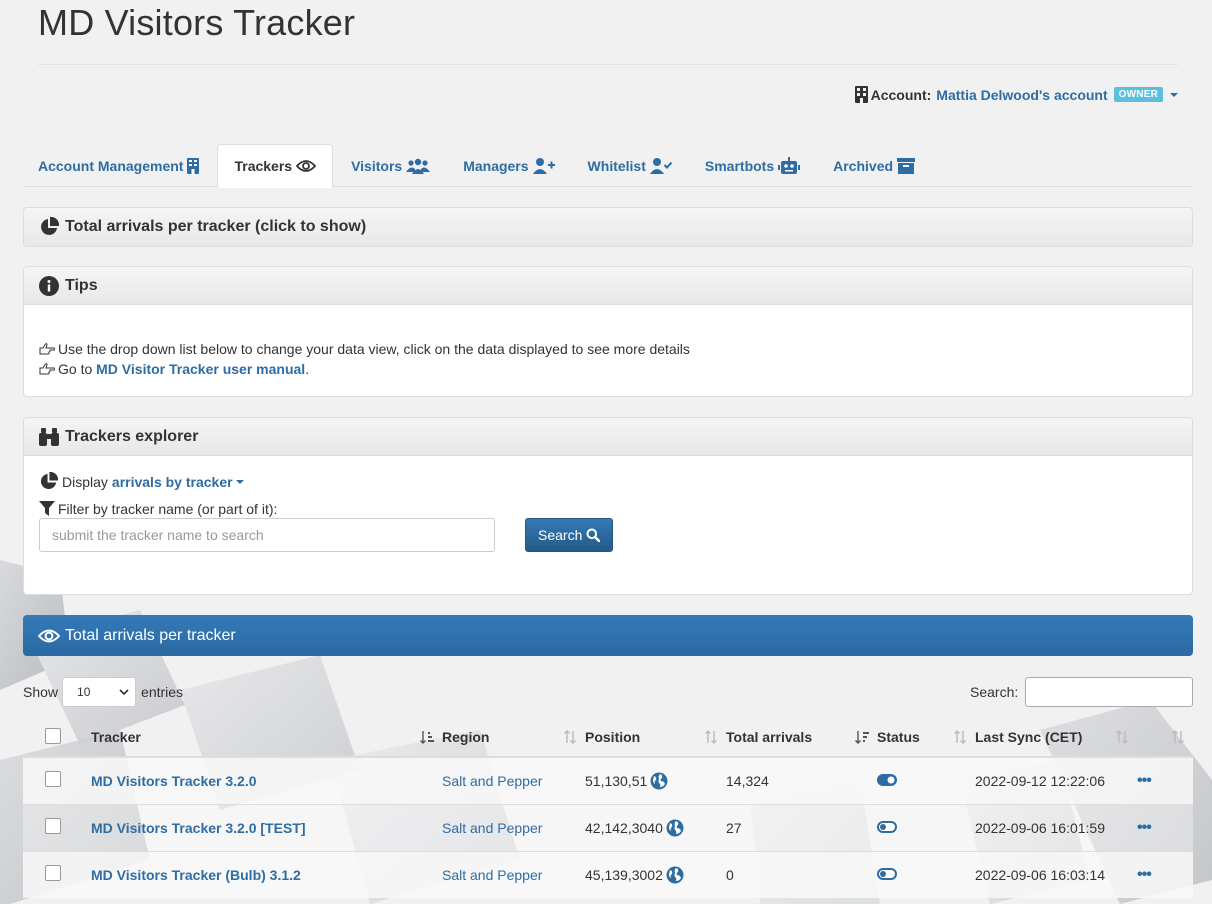 The width and height of the screenshot is (1212, 904). Describe the element at coordinates (1040, 827) in the screenshot. I see `last-sync-value: 2022-09-06 16:01:59` at that location.